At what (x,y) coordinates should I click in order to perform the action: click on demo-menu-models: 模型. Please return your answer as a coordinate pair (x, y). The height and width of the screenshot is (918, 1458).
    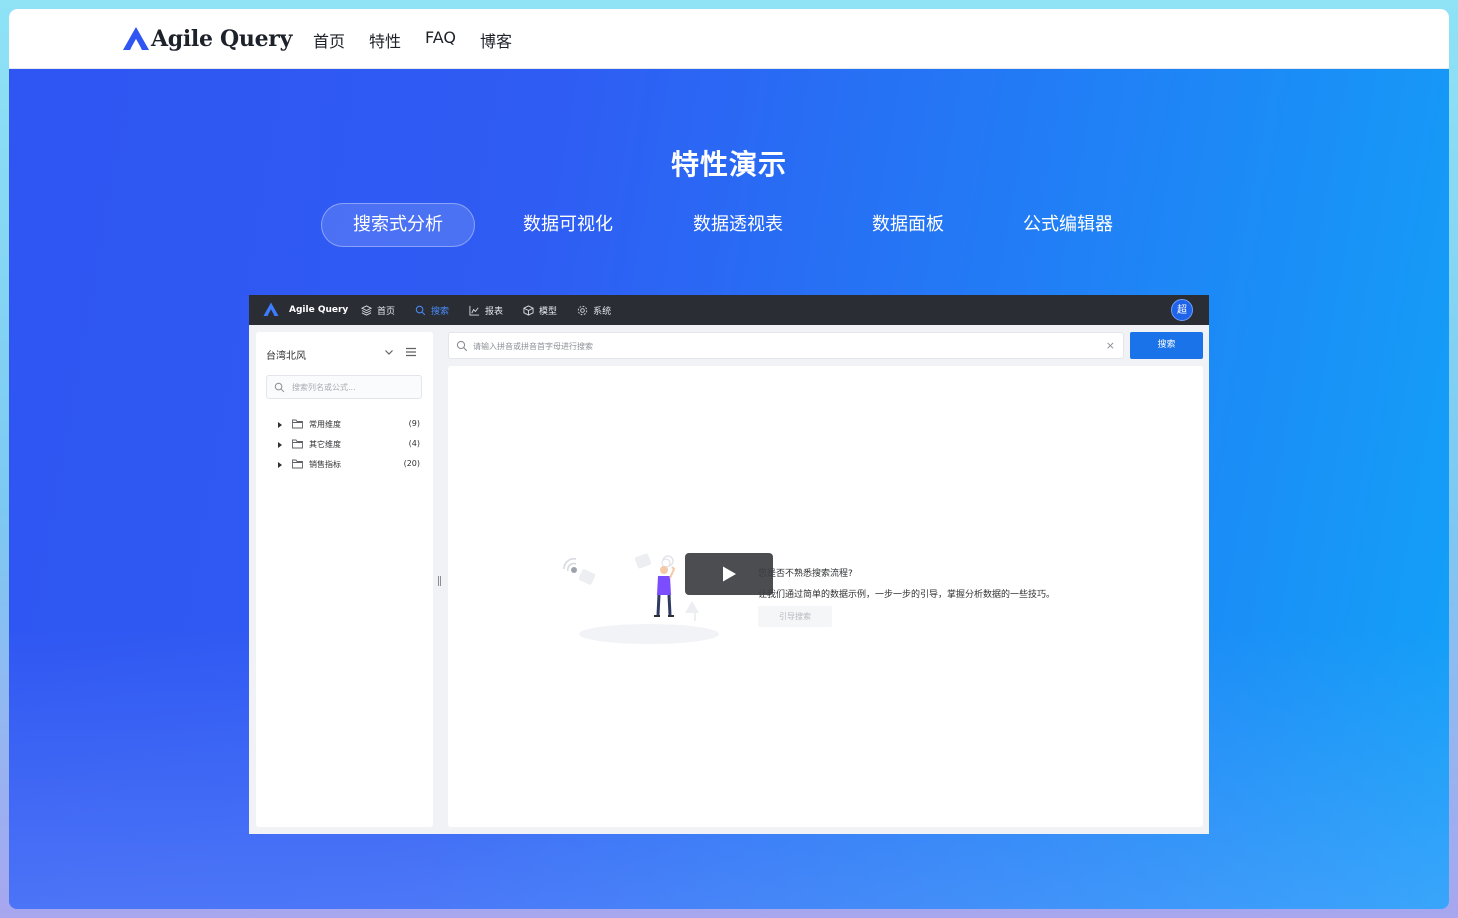
    Looking at the image, I should click on (540, 310).